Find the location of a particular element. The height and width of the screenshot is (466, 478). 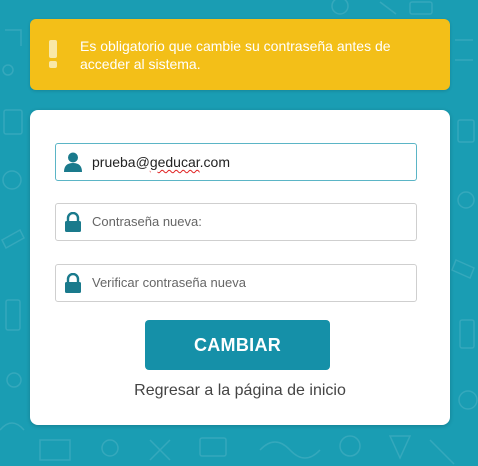

verify-password-placeholder: Verificar contraseña nueva is located at coordinates (169, 282).